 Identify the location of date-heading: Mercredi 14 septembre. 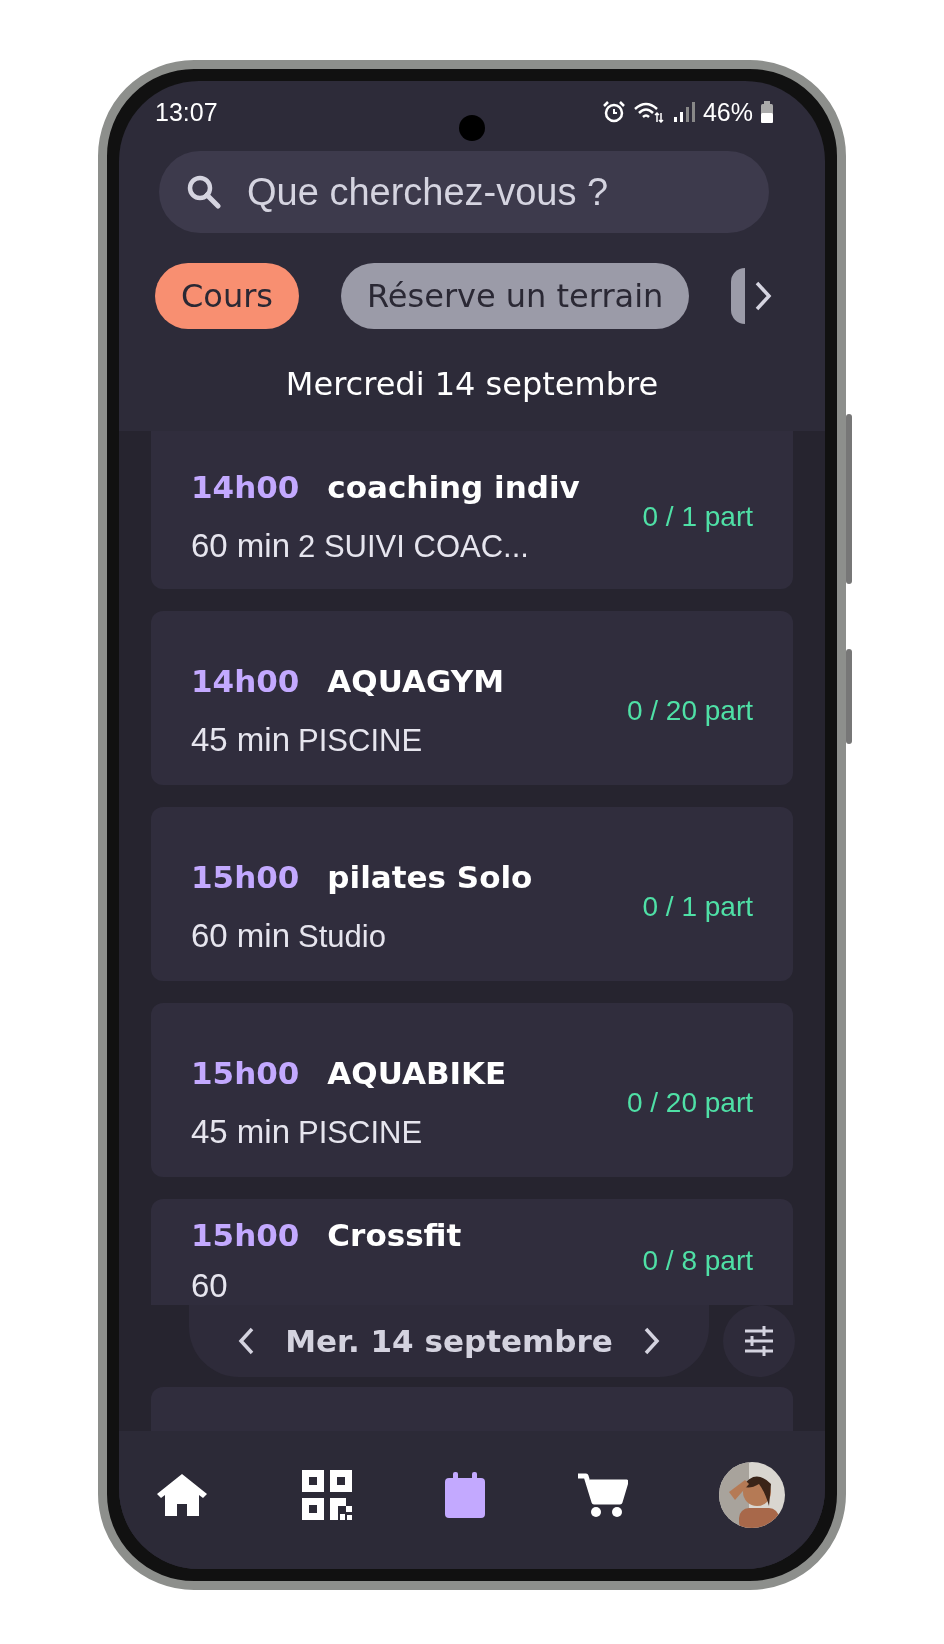
(472, 384).